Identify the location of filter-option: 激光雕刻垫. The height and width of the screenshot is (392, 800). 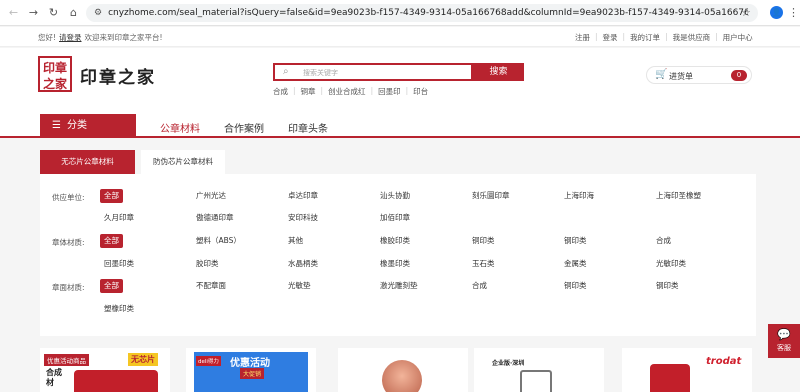
(399, 286).